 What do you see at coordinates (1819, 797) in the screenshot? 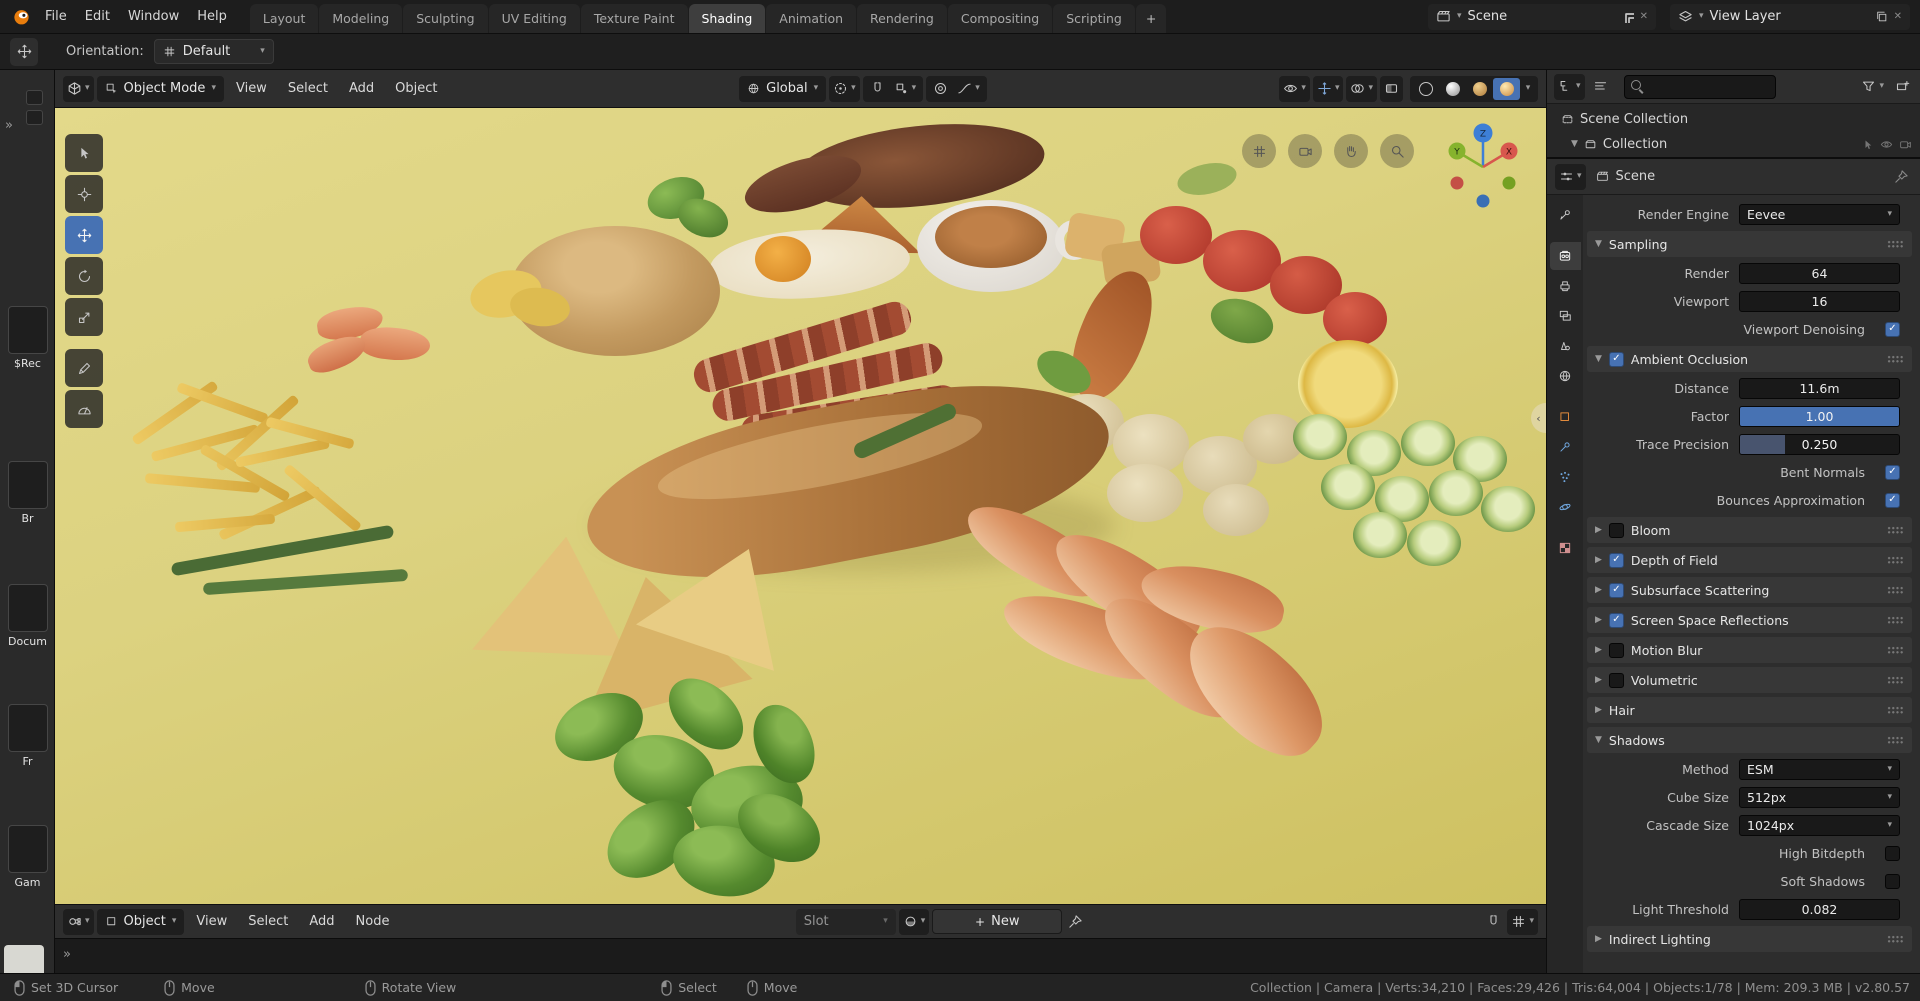
I see `cube-size-dropdown: 512px ▾` at bounding box center [1819, 797].